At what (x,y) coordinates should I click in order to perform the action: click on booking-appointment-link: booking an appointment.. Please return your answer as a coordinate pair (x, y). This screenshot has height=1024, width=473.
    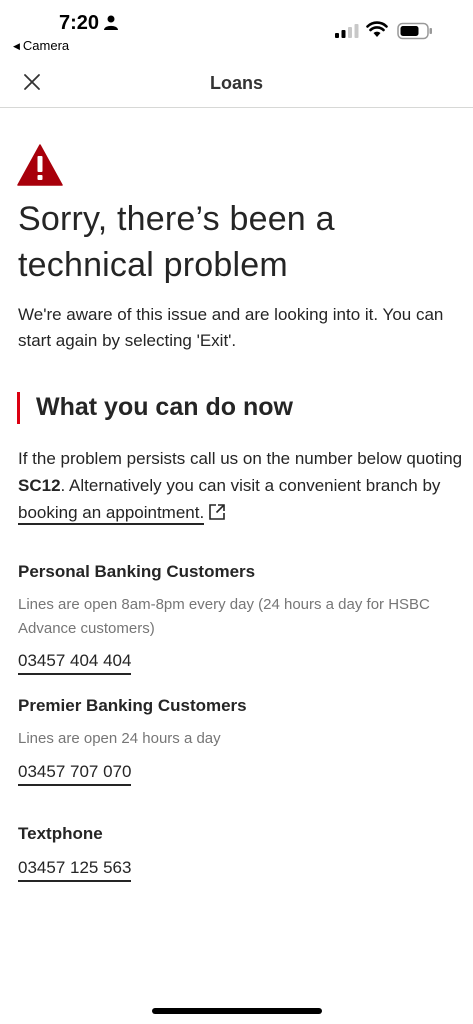
    Looking at the image, I should click on (111, 514).